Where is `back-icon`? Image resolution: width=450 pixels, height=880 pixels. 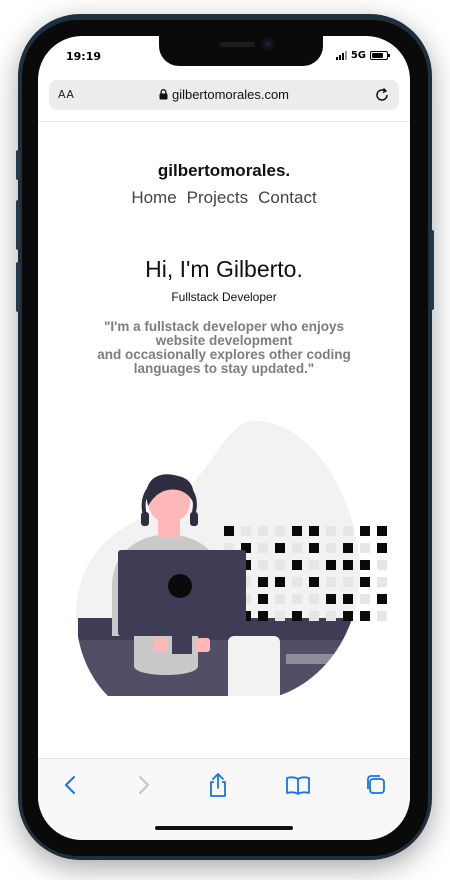
back-icon is located at coordinates (70, 785).